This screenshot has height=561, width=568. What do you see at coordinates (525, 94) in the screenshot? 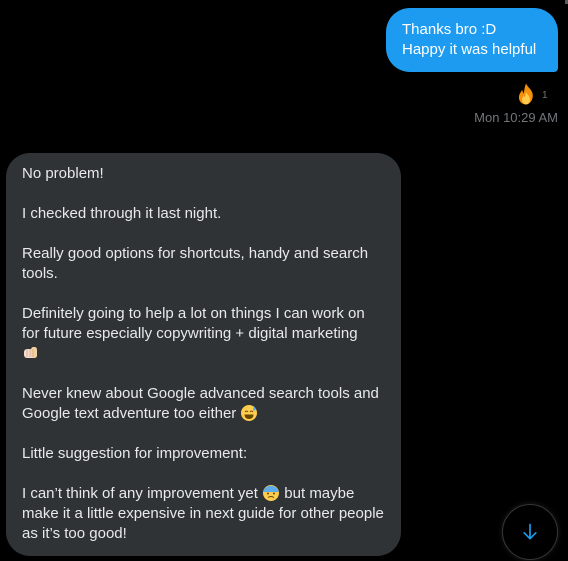
I see `fire-emoji-icon` at bounding box center [525, 94].